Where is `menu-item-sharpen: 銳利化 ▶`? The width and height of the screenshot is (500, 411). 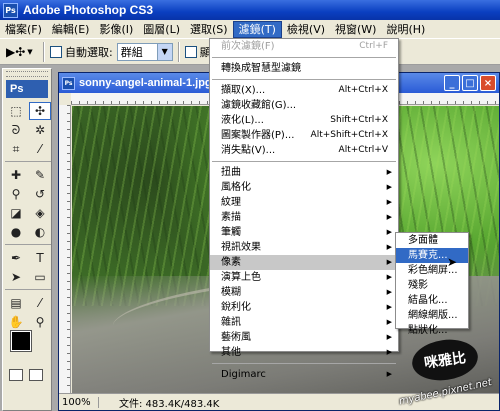
menu-item-sharpen: 銳利化 ▶ is located at coordinates (304, 307).